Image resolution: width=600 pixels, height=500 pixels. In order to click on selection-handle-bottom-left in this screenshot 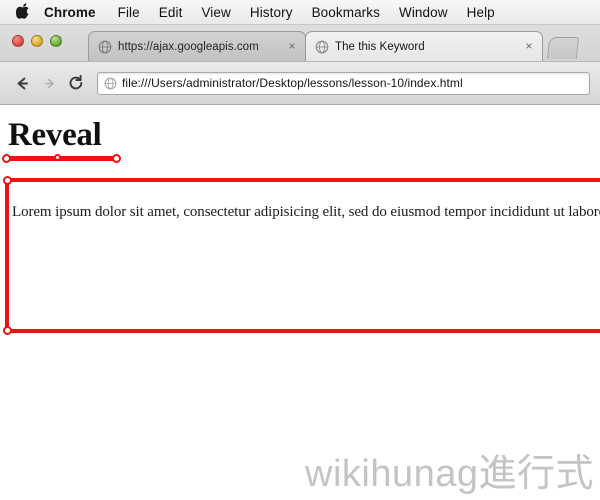, I will do `click(7, 330)`.